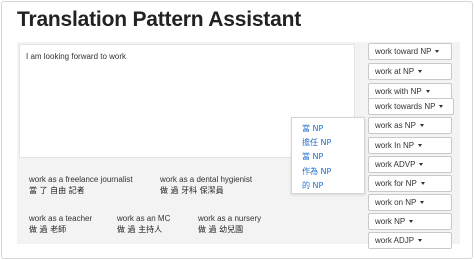 The height and width of the screenshot is (260, 474). Describe the element at coordinates (221, 229) in the screenshot. I see `example-chinese: 做 過 幼兒園` at that location.